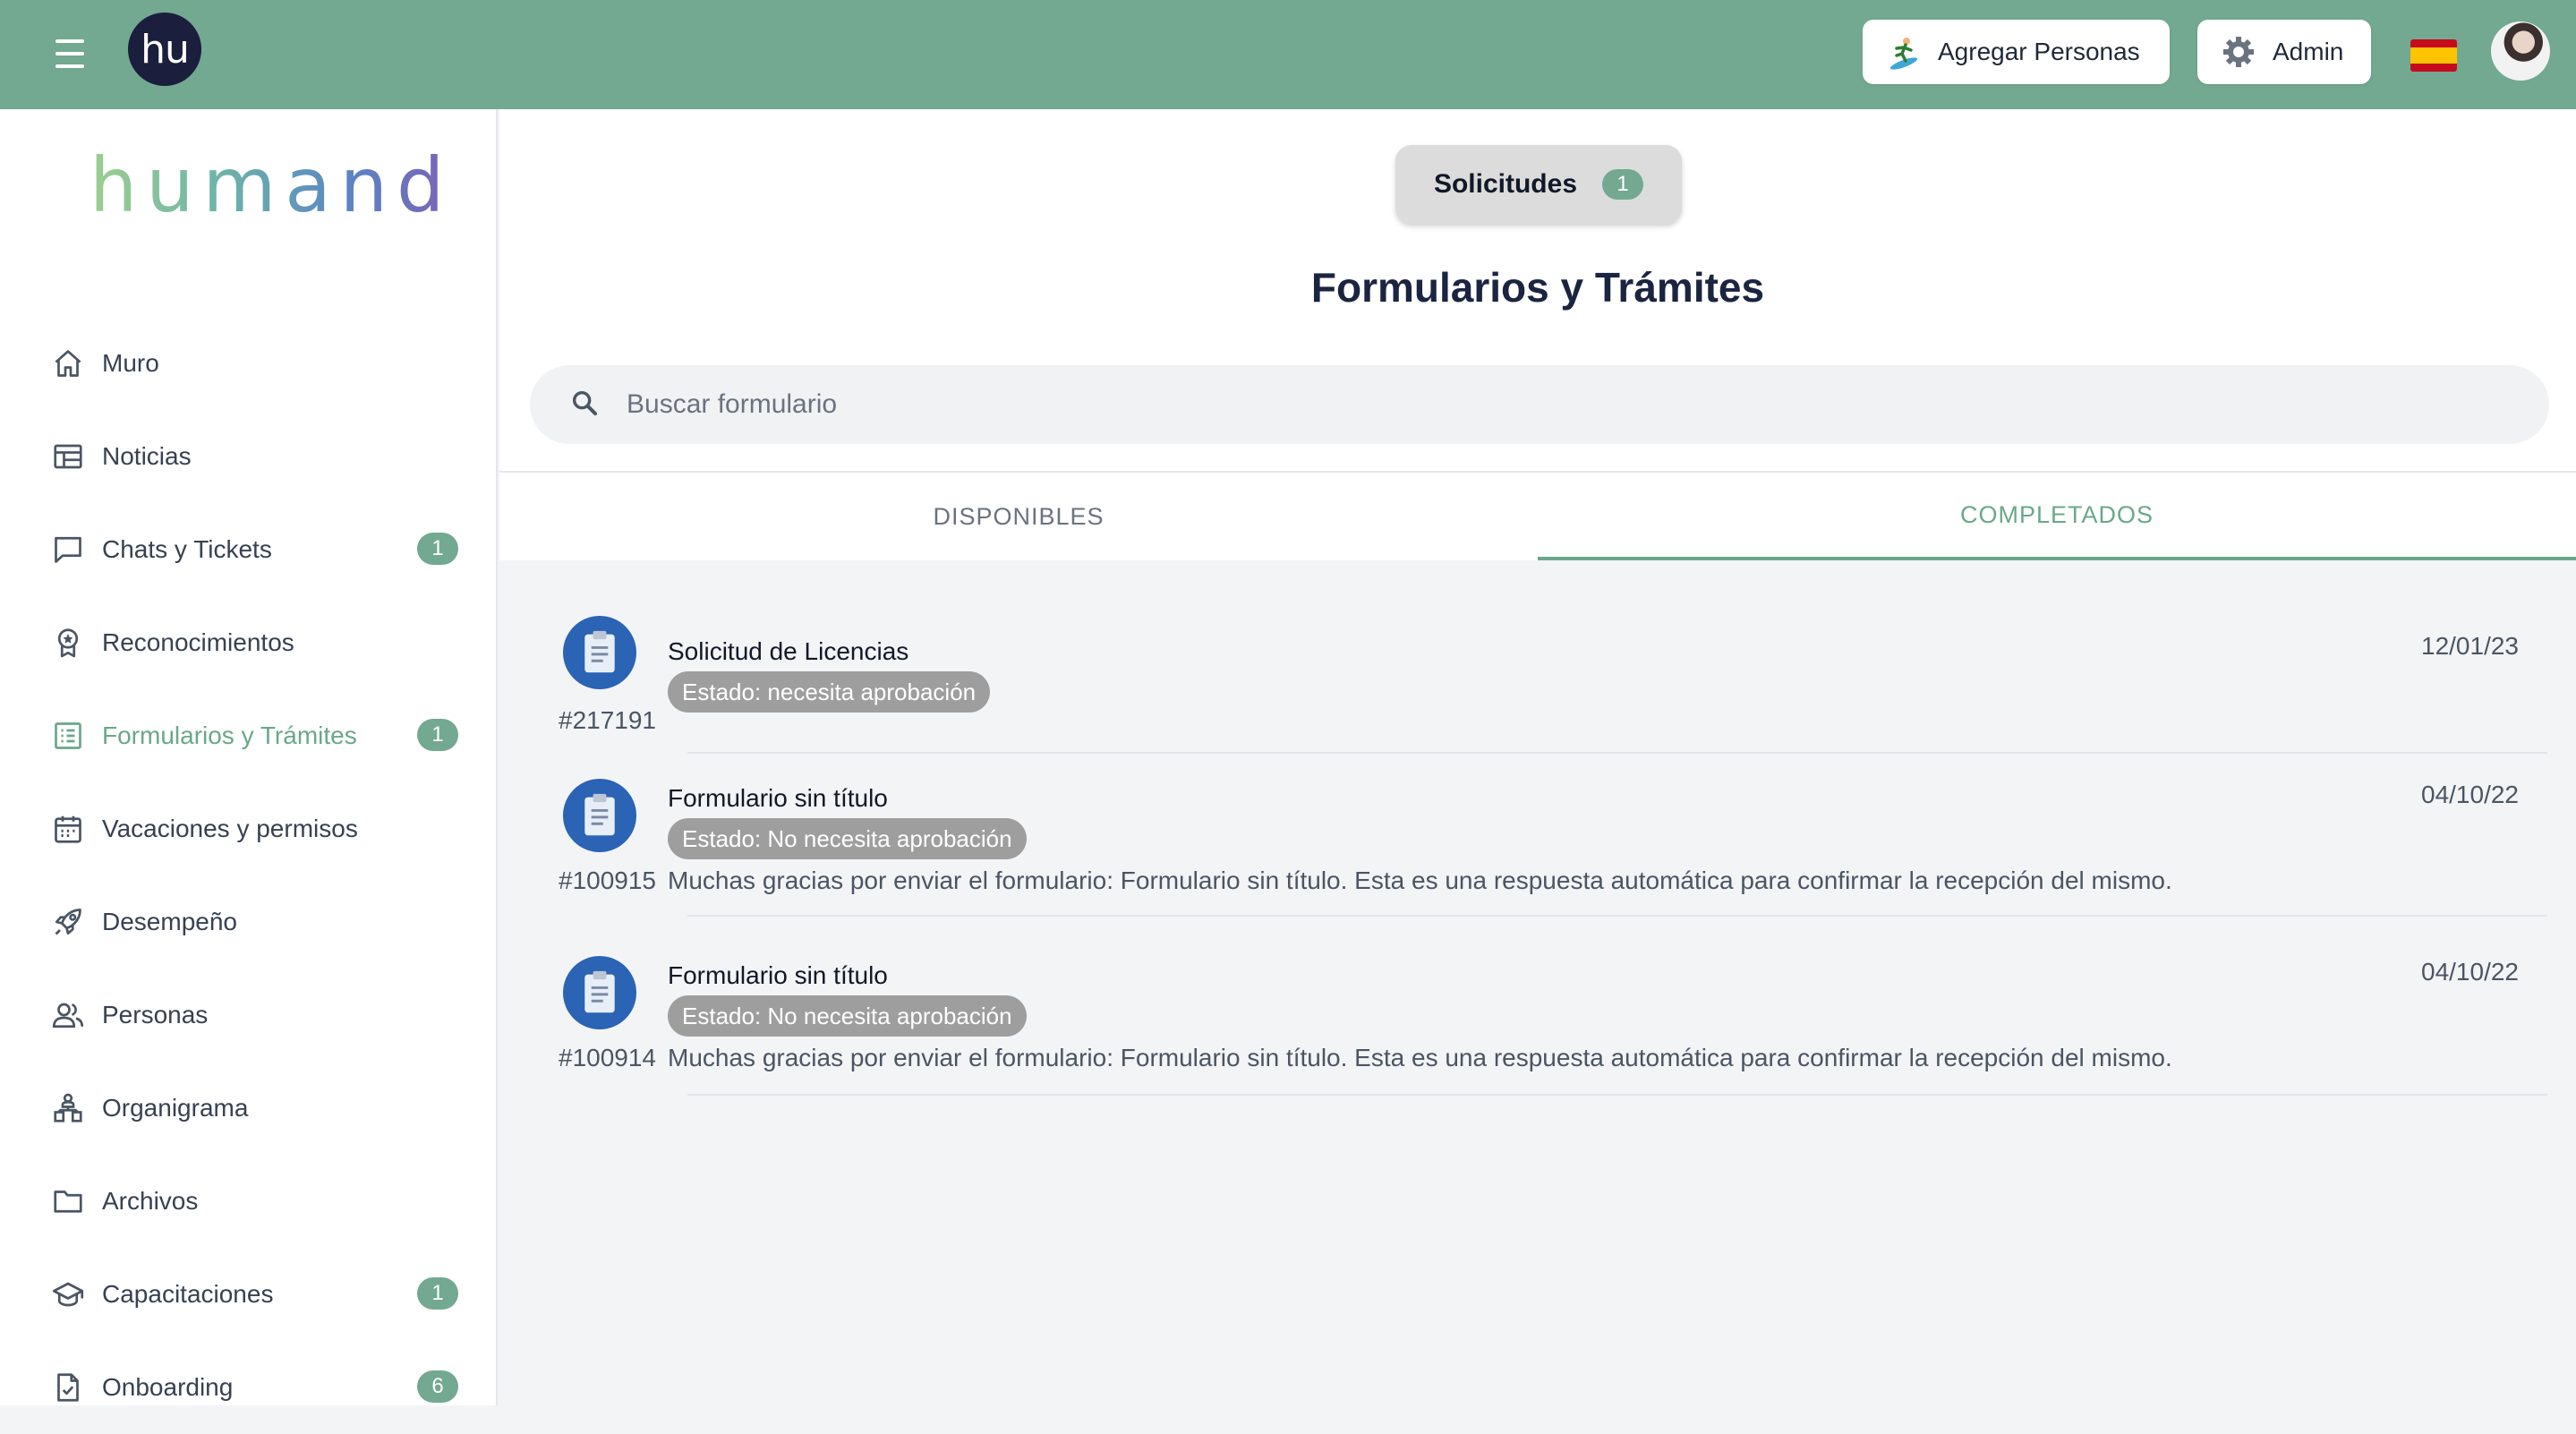  What do you see at coordinates (175, 1108) in the screenshot?
I see `sidebar-item-label: Organigrama` at bounding box center [175, 1108].